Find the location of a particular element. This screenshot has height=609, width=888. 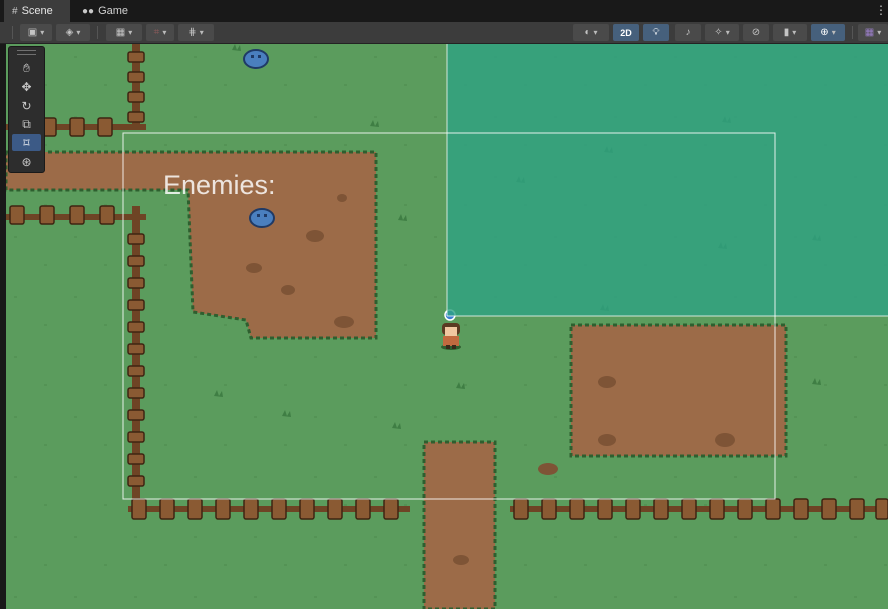

grid-visibility-dropdown: ⋕ is located at coordinates (196, 32).